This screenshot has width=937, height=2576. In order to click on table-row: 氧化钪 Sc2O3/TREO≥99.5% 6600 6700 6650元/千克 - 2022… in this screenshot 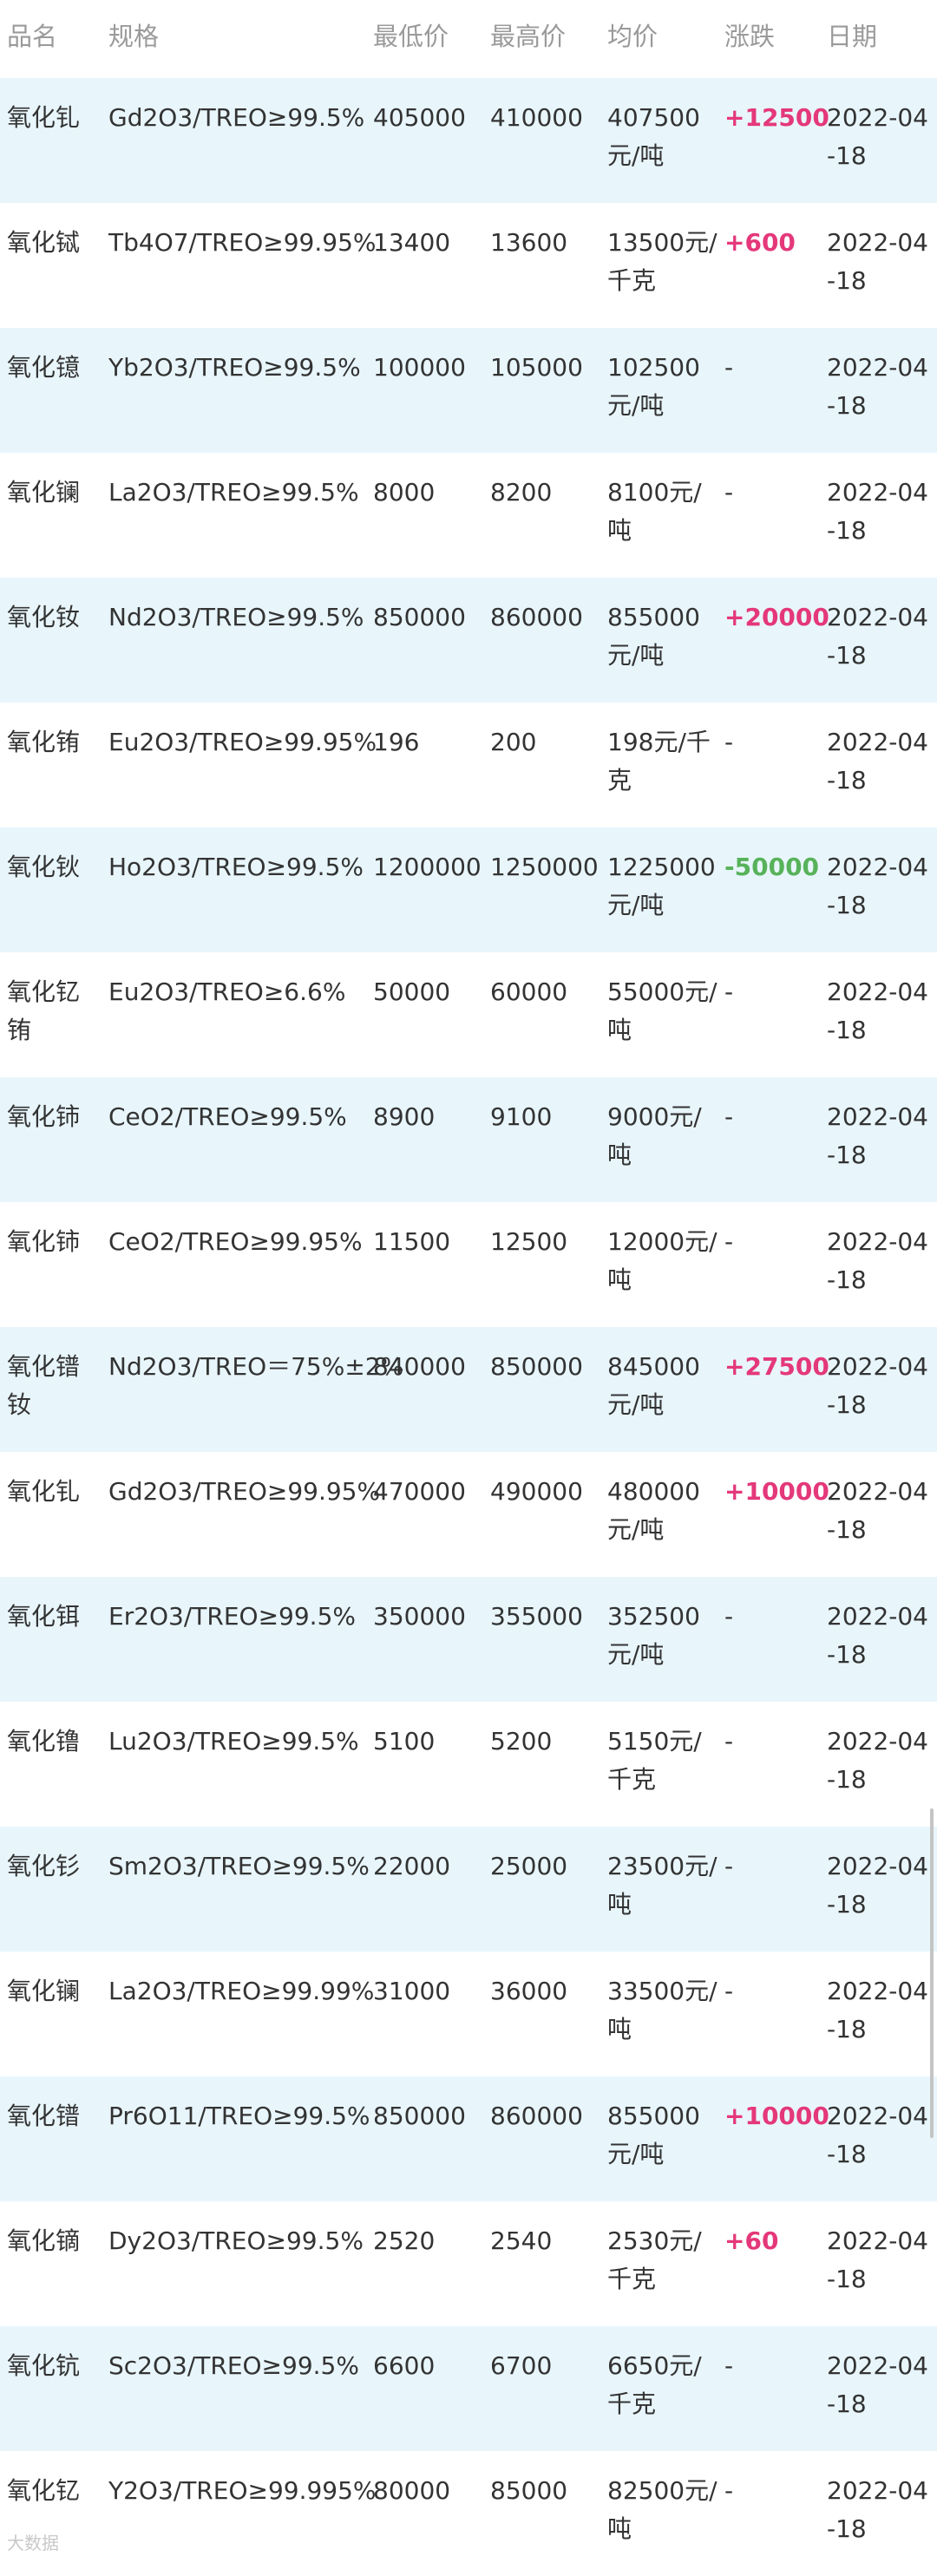, I will do `click(468, 2388)`.